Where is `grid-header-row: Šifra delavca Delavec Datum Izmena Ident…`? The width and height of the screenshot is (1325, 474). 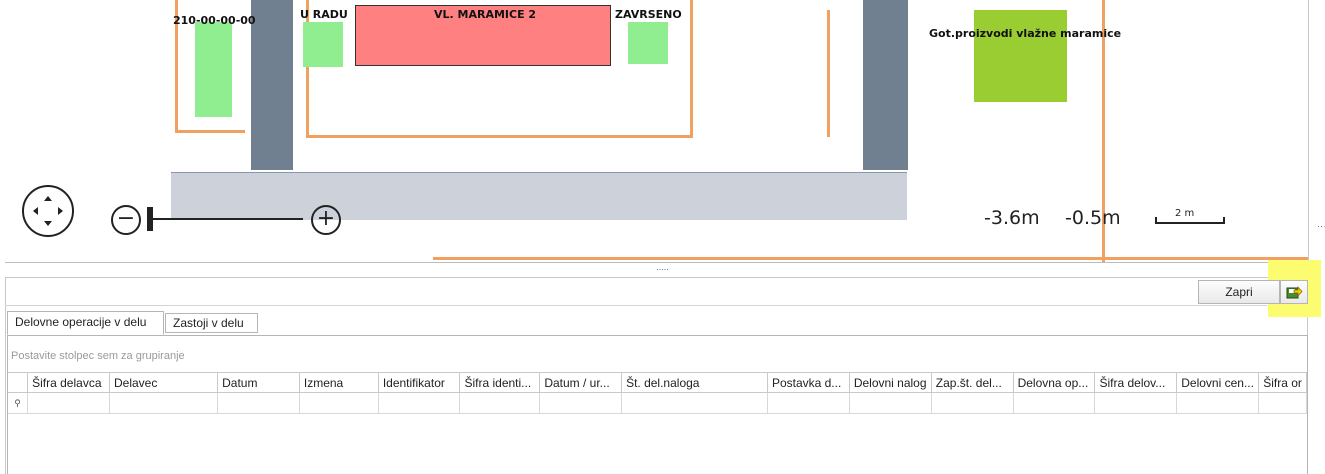
grid-header-row: Šifra delavca Delavec Datum Izmena Ident… is located at coordinates (657, 382).